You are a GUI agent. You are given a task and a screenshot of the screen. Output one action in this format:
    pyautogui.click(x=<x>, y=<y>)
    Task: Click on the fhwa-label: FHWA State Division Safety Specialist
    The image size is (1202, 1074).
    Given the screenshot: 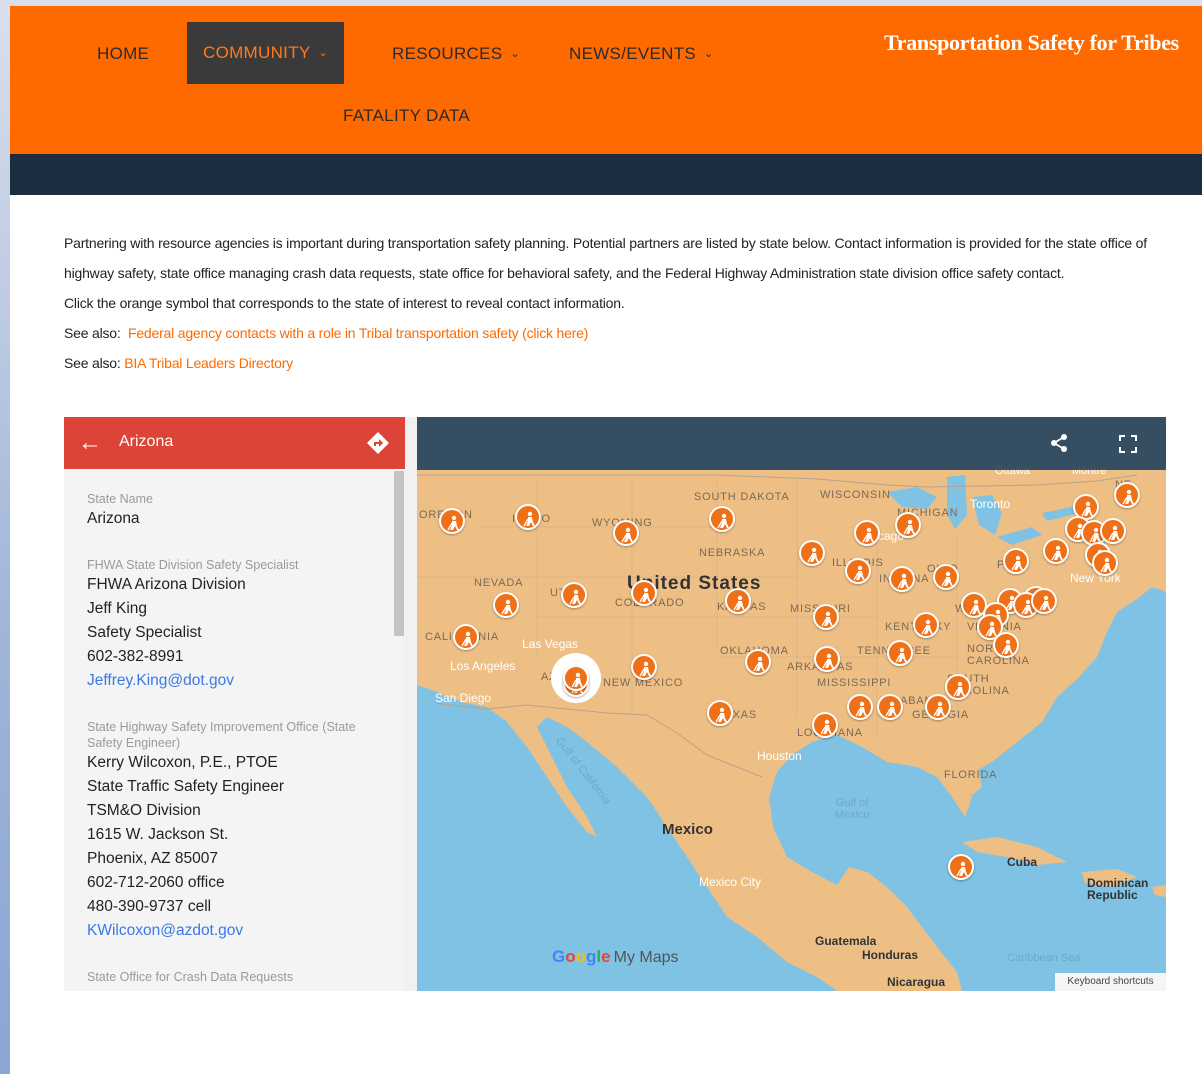 What is the action you would take?
    pyautogui.click(x=193, y=565)
    